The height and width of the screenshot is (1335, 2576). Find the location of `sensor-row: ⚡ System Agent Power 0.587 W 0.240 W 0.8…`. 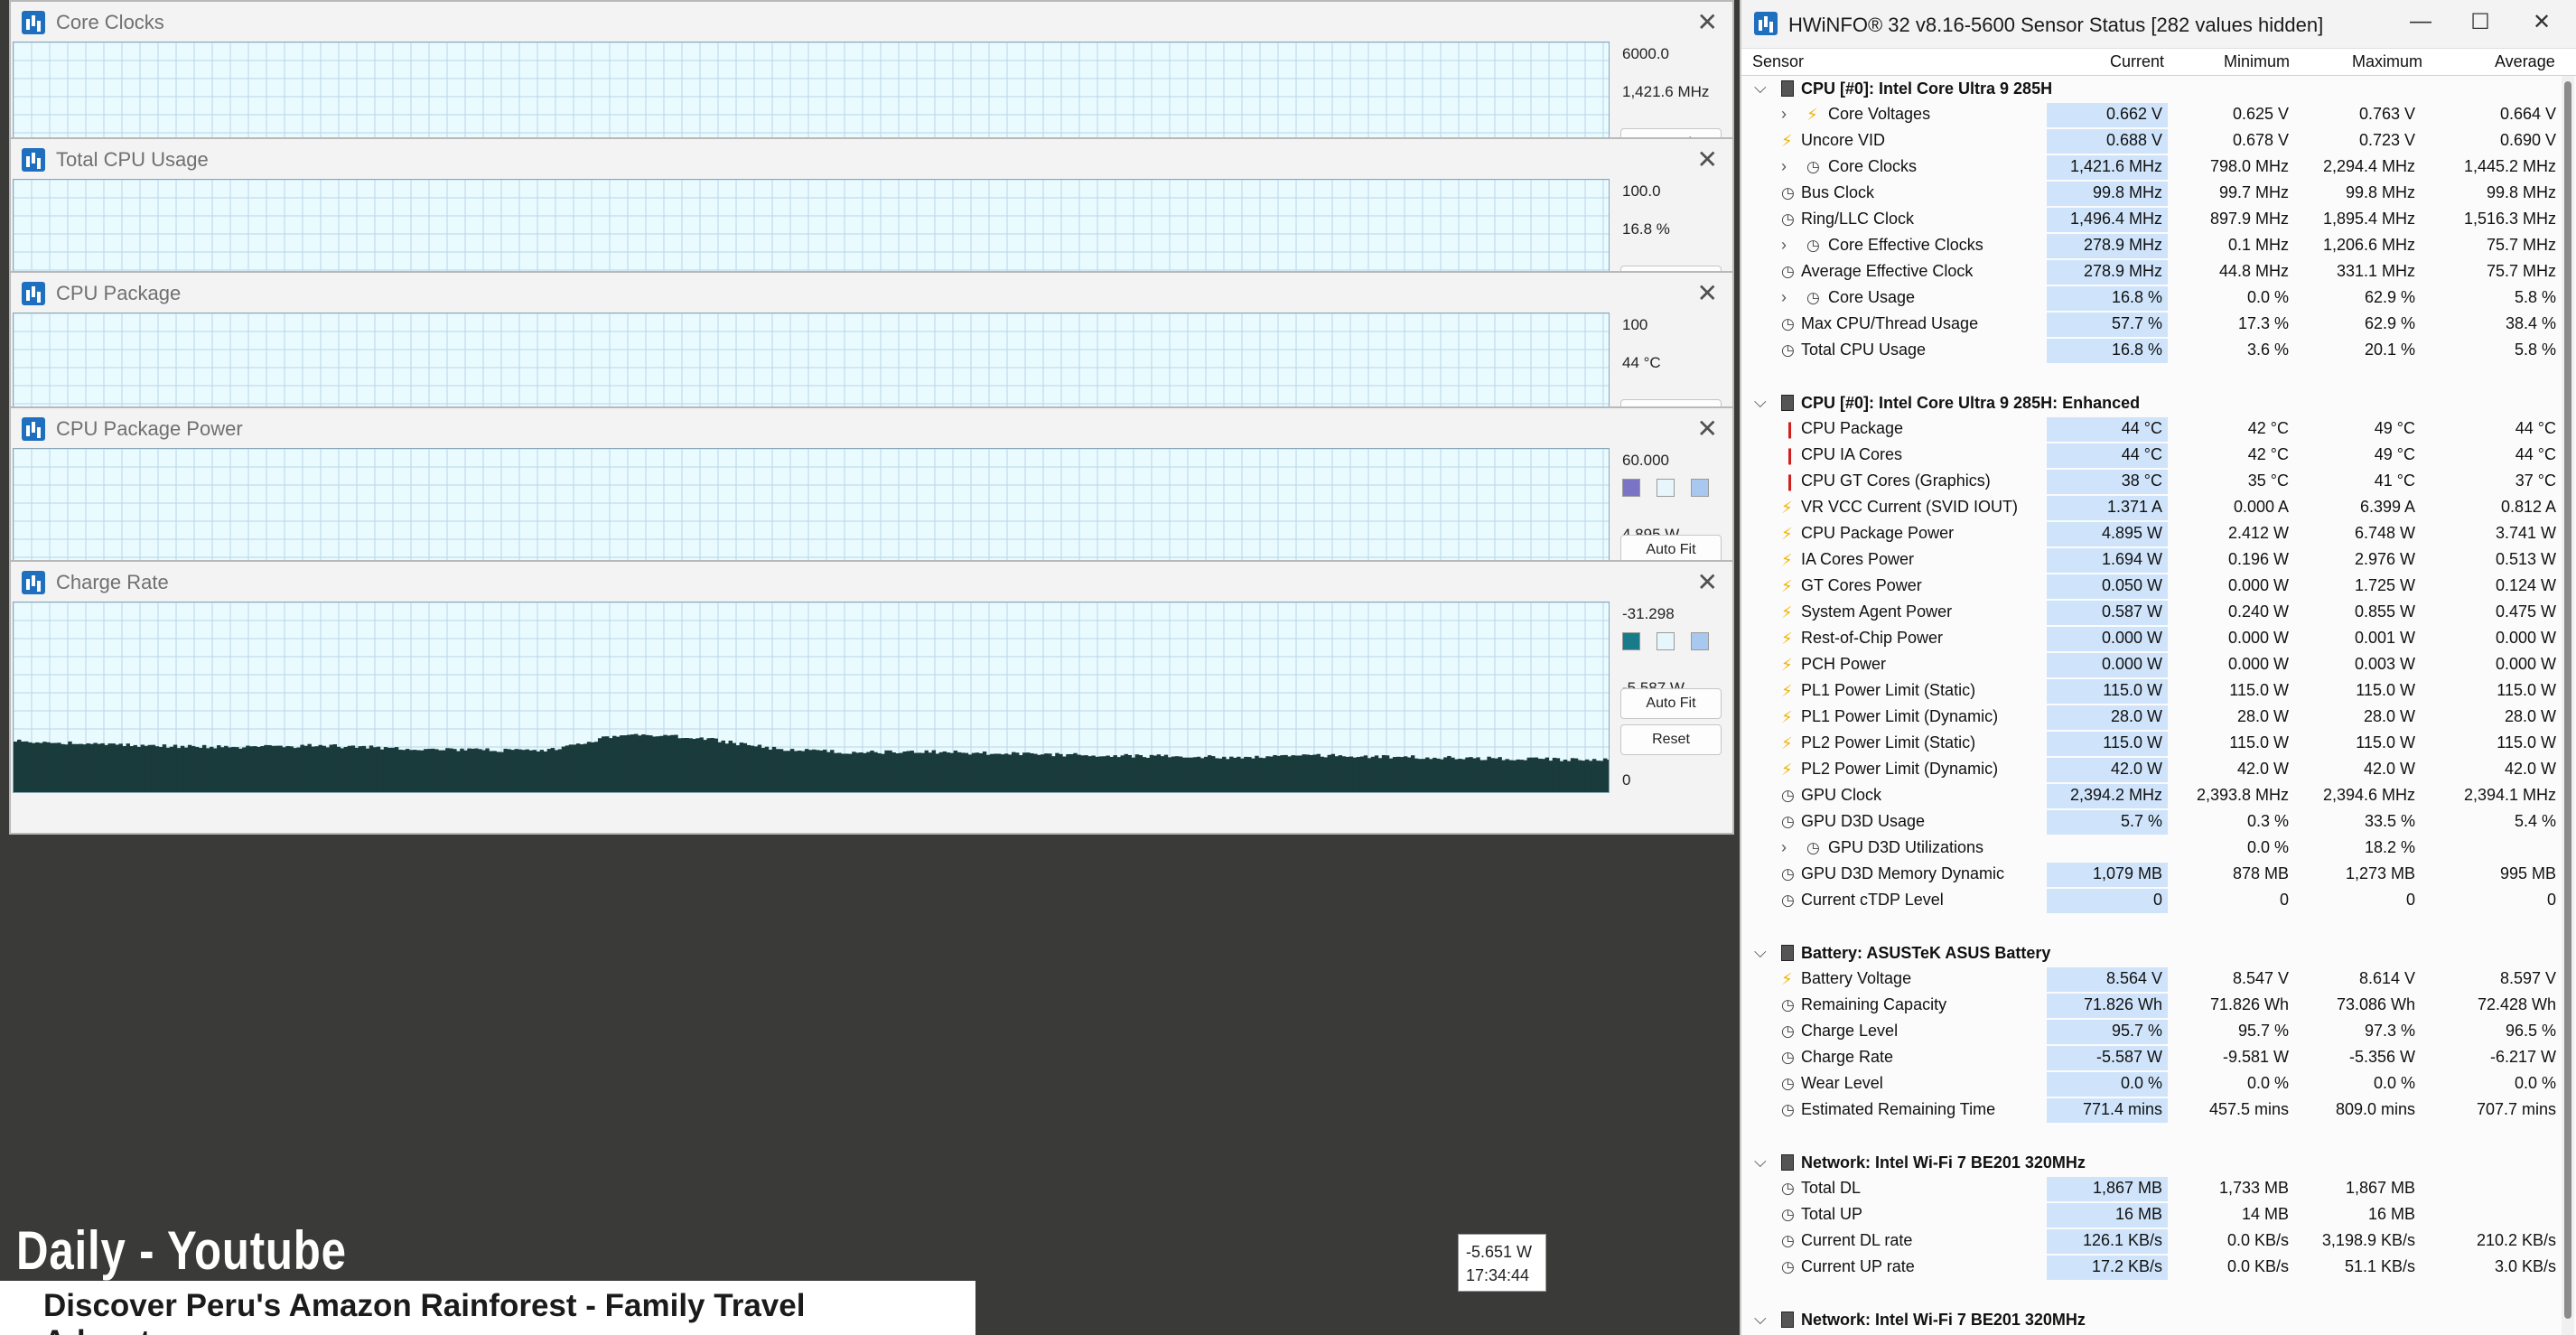

sensor-row: ⚡ System Agent Power 0.587 W 0.240 W 0.8… is located at coordinates (2158, 613).